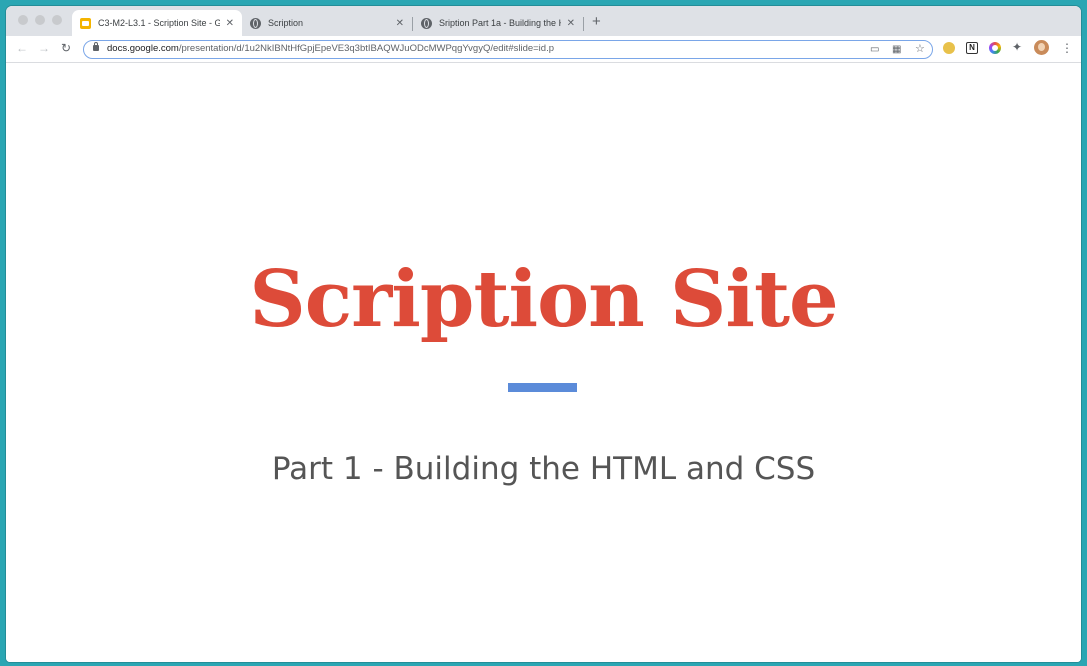 The width and height of the screenshot is (1087, 666). Describe the element at coordinates (96, 46) in the screenshot. I see `lock-icon` at that location.